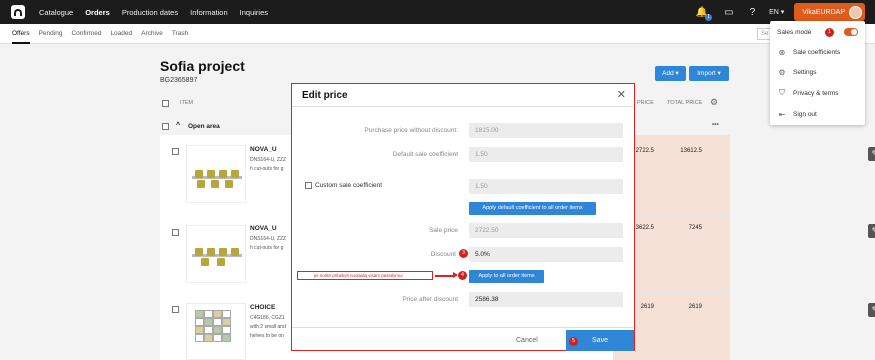 This screenshot has width=875, height=360. I want to click on close-icon: ✕, so click(621, 94).